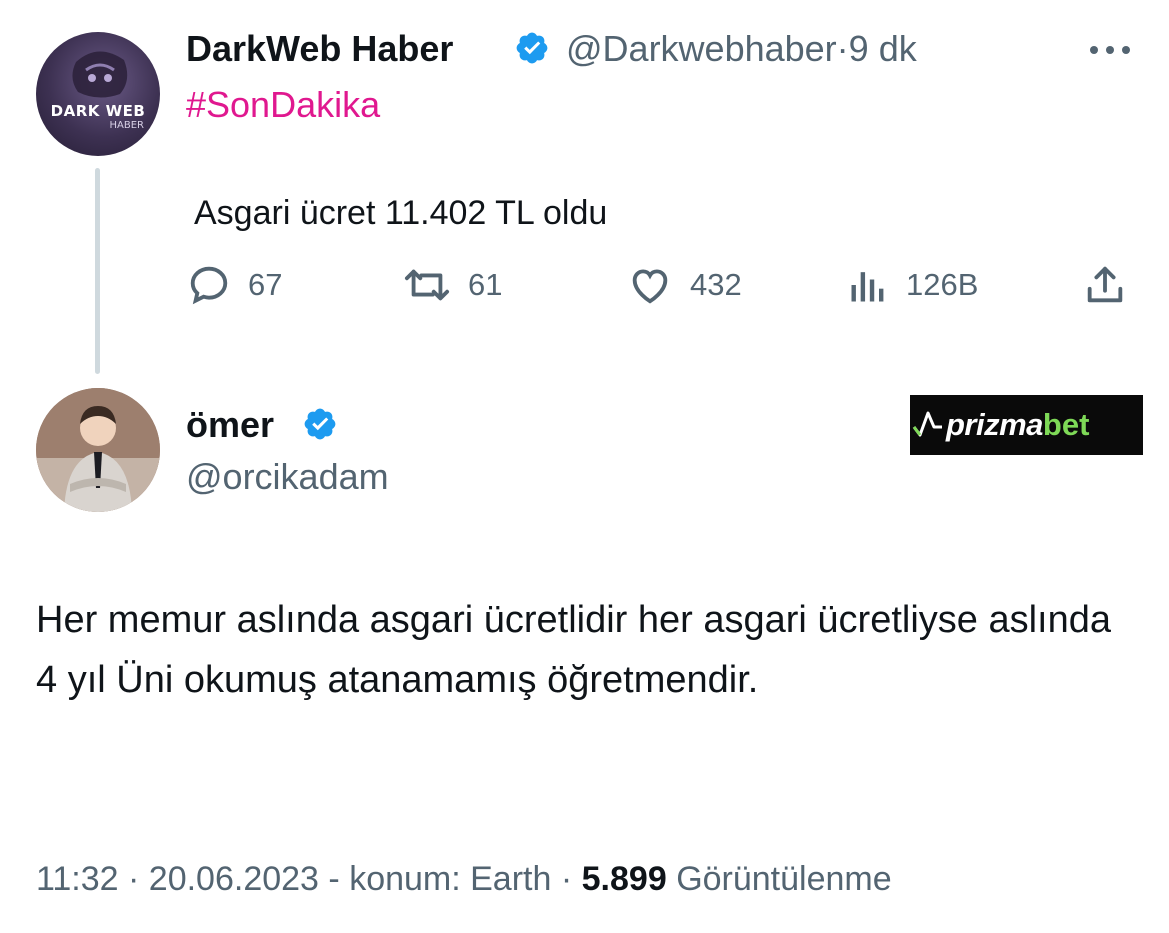  I want to click on parent-time-ago: 9 dk, so click(883, 48).